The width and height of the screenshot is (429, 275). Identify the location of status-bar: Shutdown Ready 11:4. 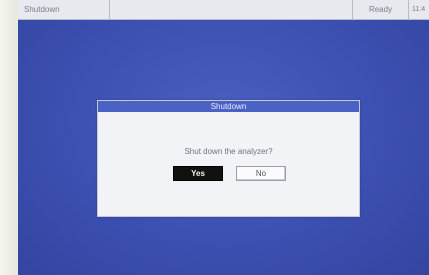
(223, 10).